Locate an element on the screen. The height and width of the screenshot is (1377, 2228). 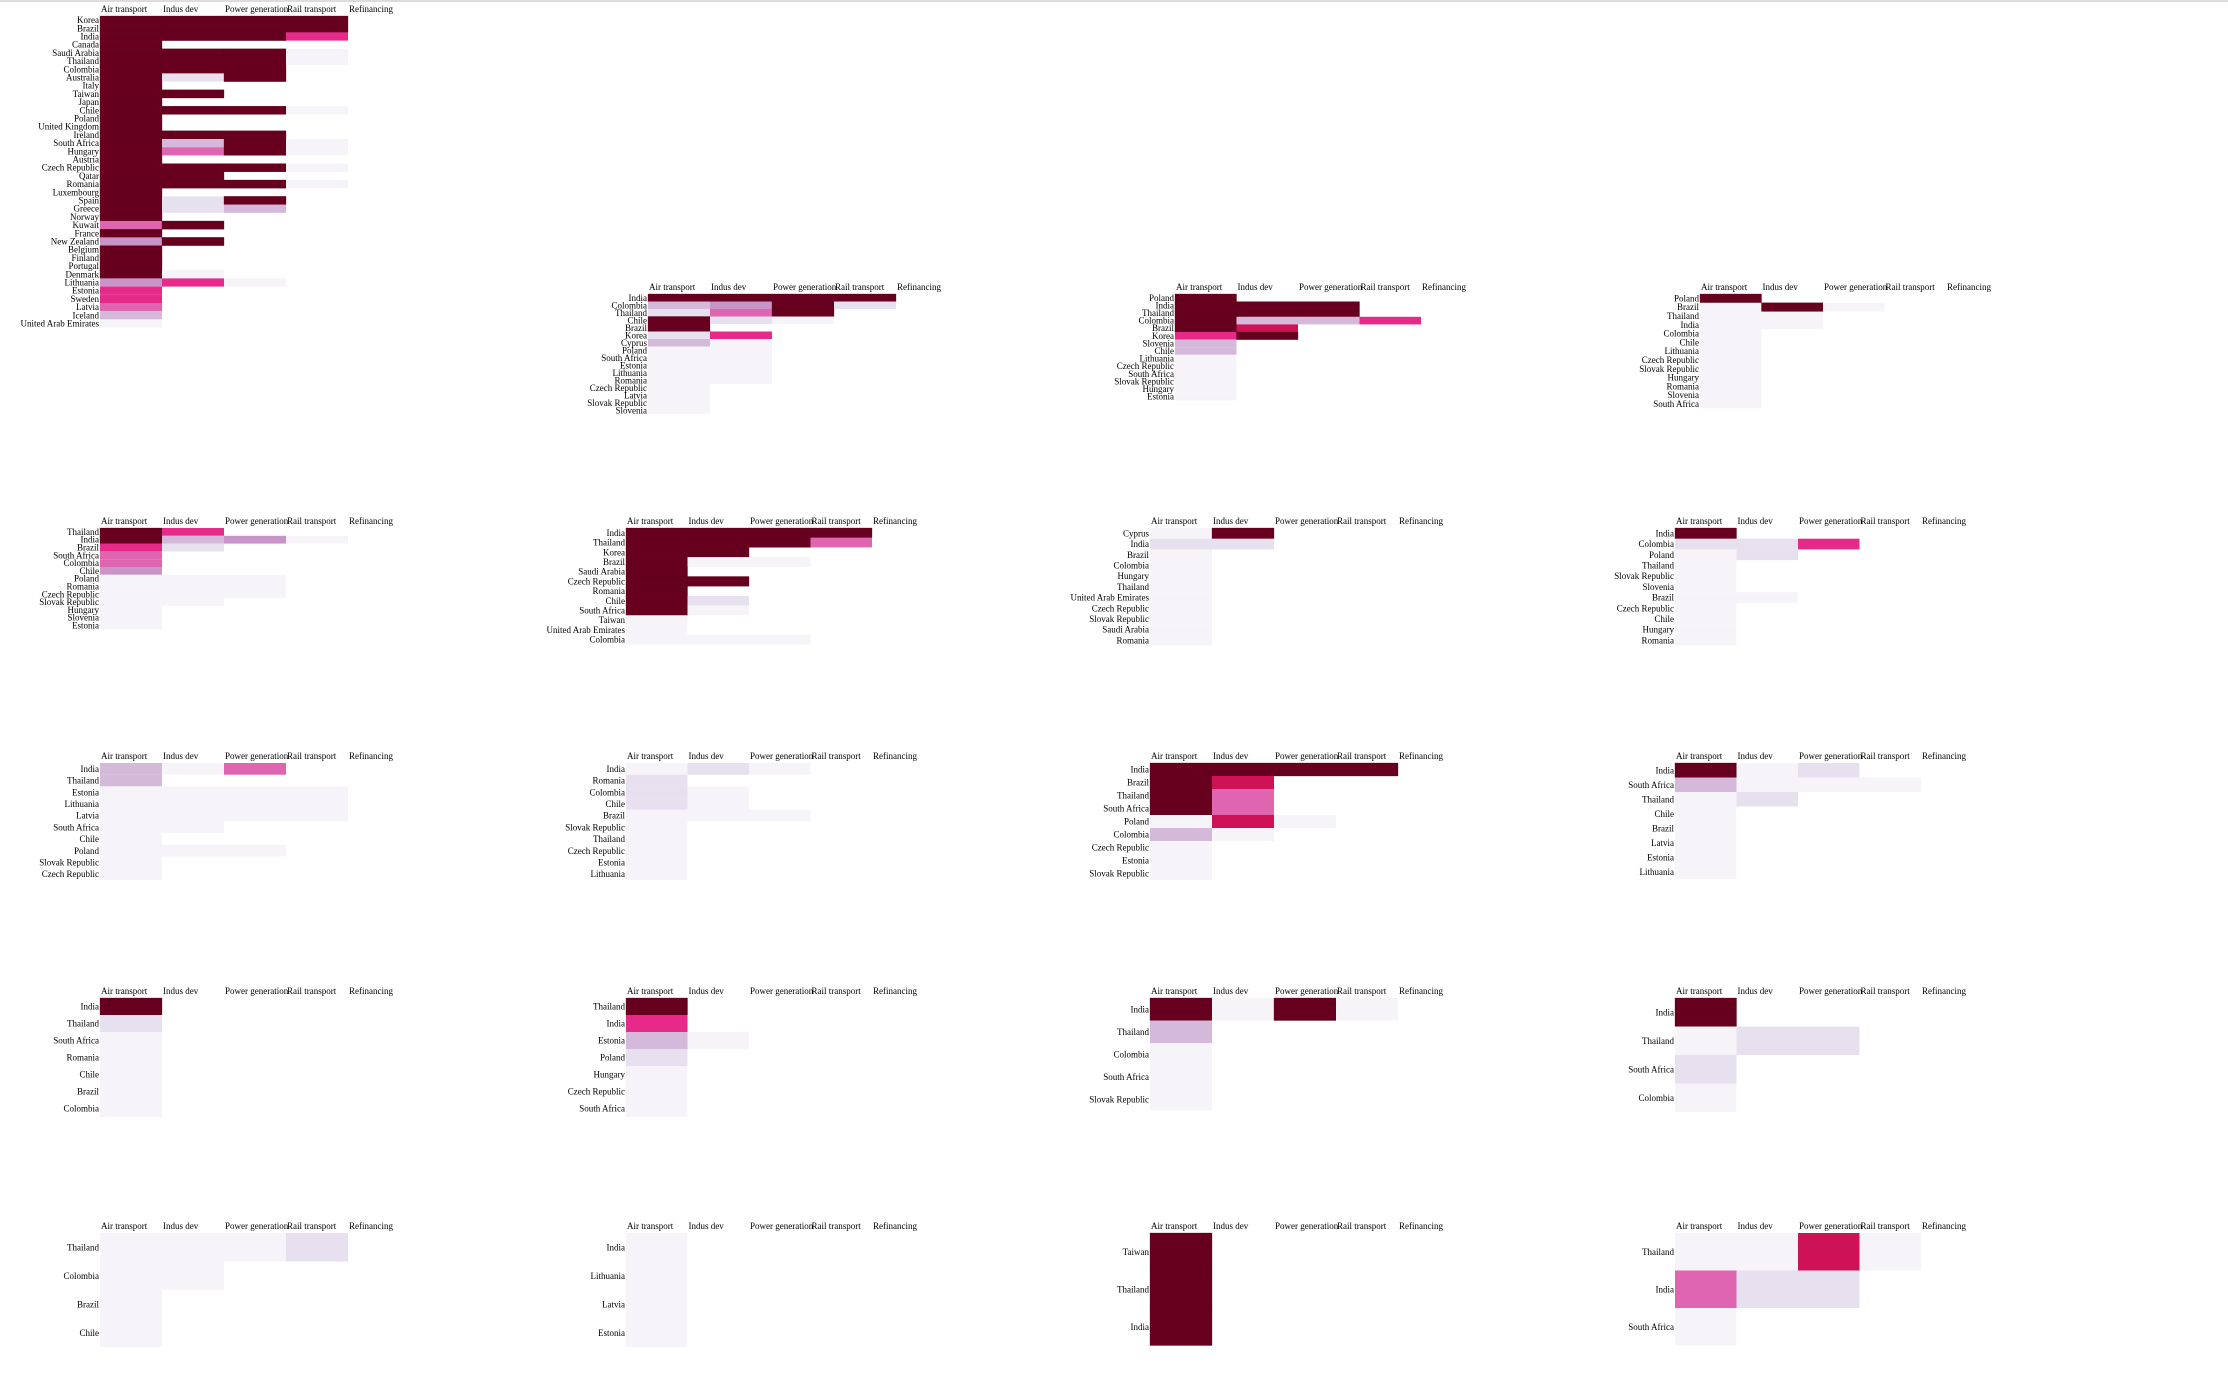
row-label-hungary: Hungary is located at coordinates (1134, 576).